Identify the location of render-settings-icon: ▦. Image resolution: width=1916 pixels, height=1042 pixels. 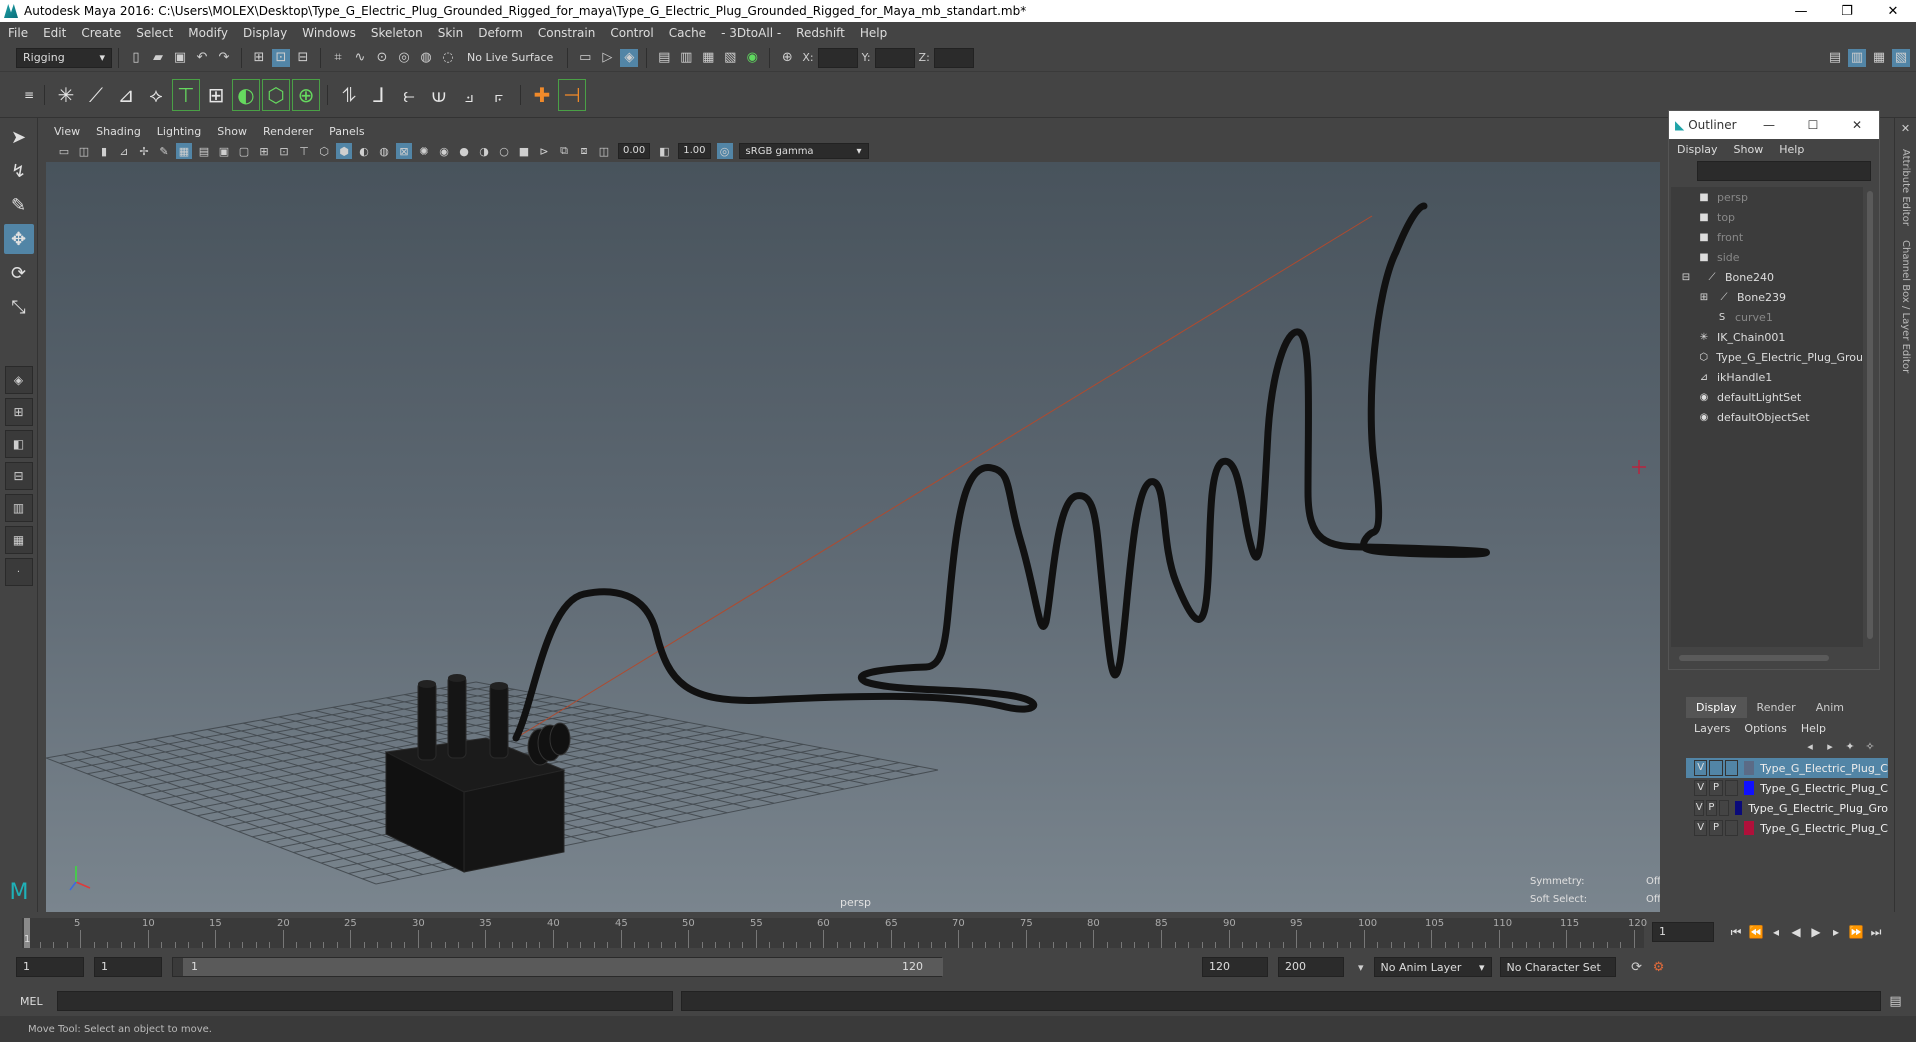
(708, 58).